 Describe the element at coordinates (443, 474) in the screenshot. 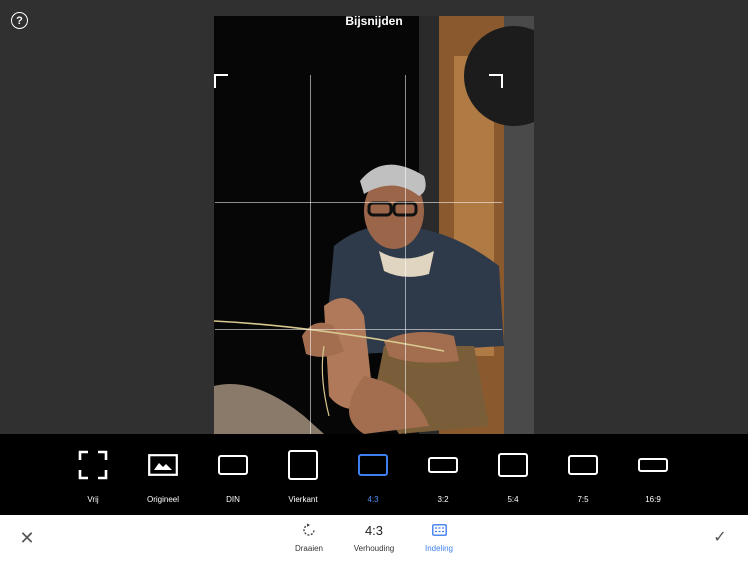

I see `ratio-3-2: 3:2` at that location.